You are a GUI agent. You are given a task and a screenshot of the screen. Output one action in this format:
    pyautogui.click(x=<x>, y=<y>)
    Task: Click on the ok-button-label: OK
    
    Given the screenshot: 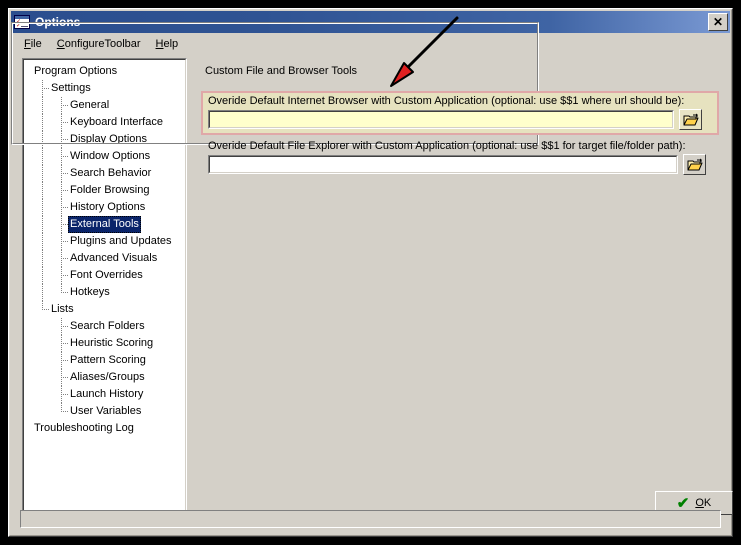 What is the action you would take?
    pyautogui.click(x=703, y=503)
    